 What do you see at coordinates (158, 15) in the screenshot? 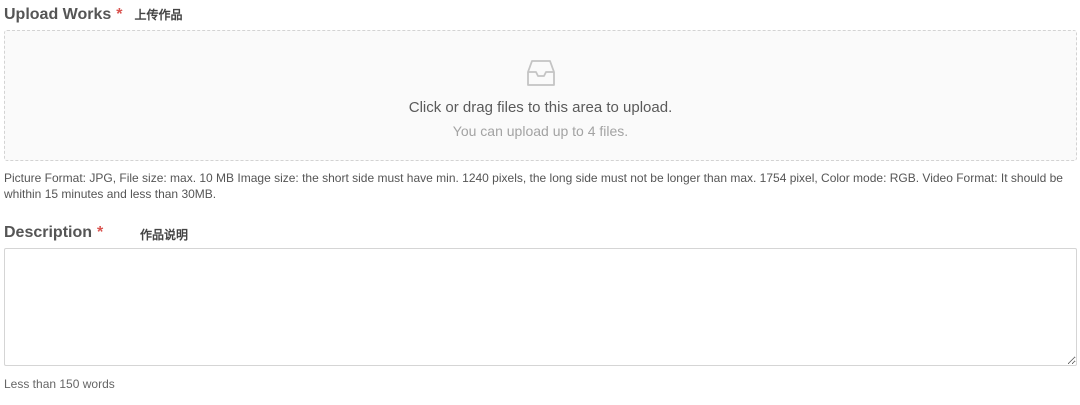
I see `upload-works-label-cn: 上传作品` at bounding box center [158, 15].